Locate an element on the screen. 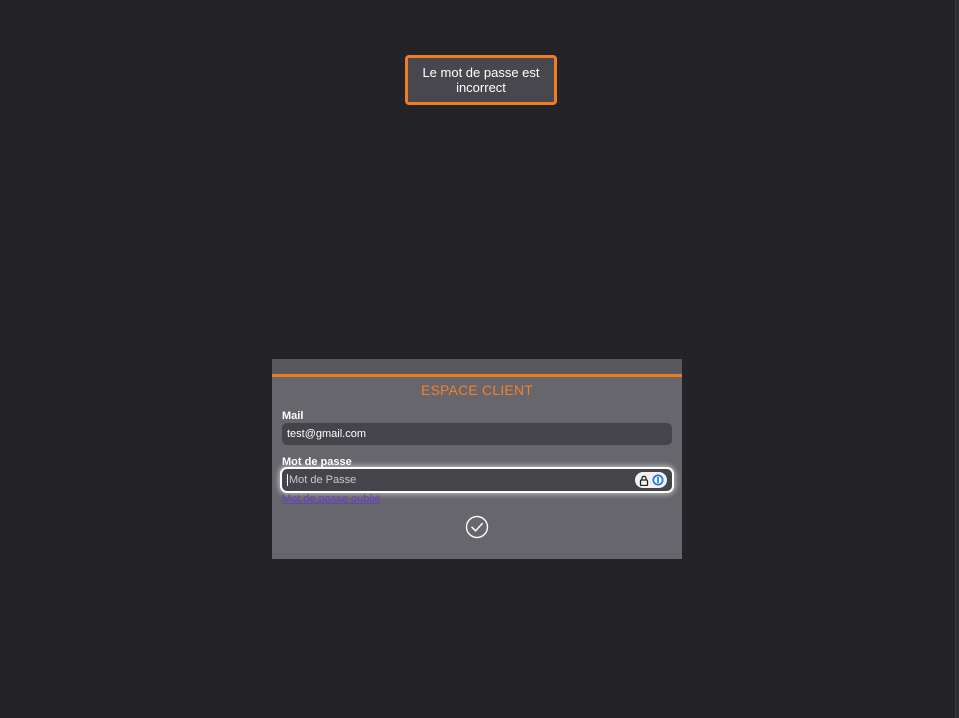 This screenshot has width=959, height=718. forgot-password-link: Mot de passe oublié is located at coordinates (331, 499).